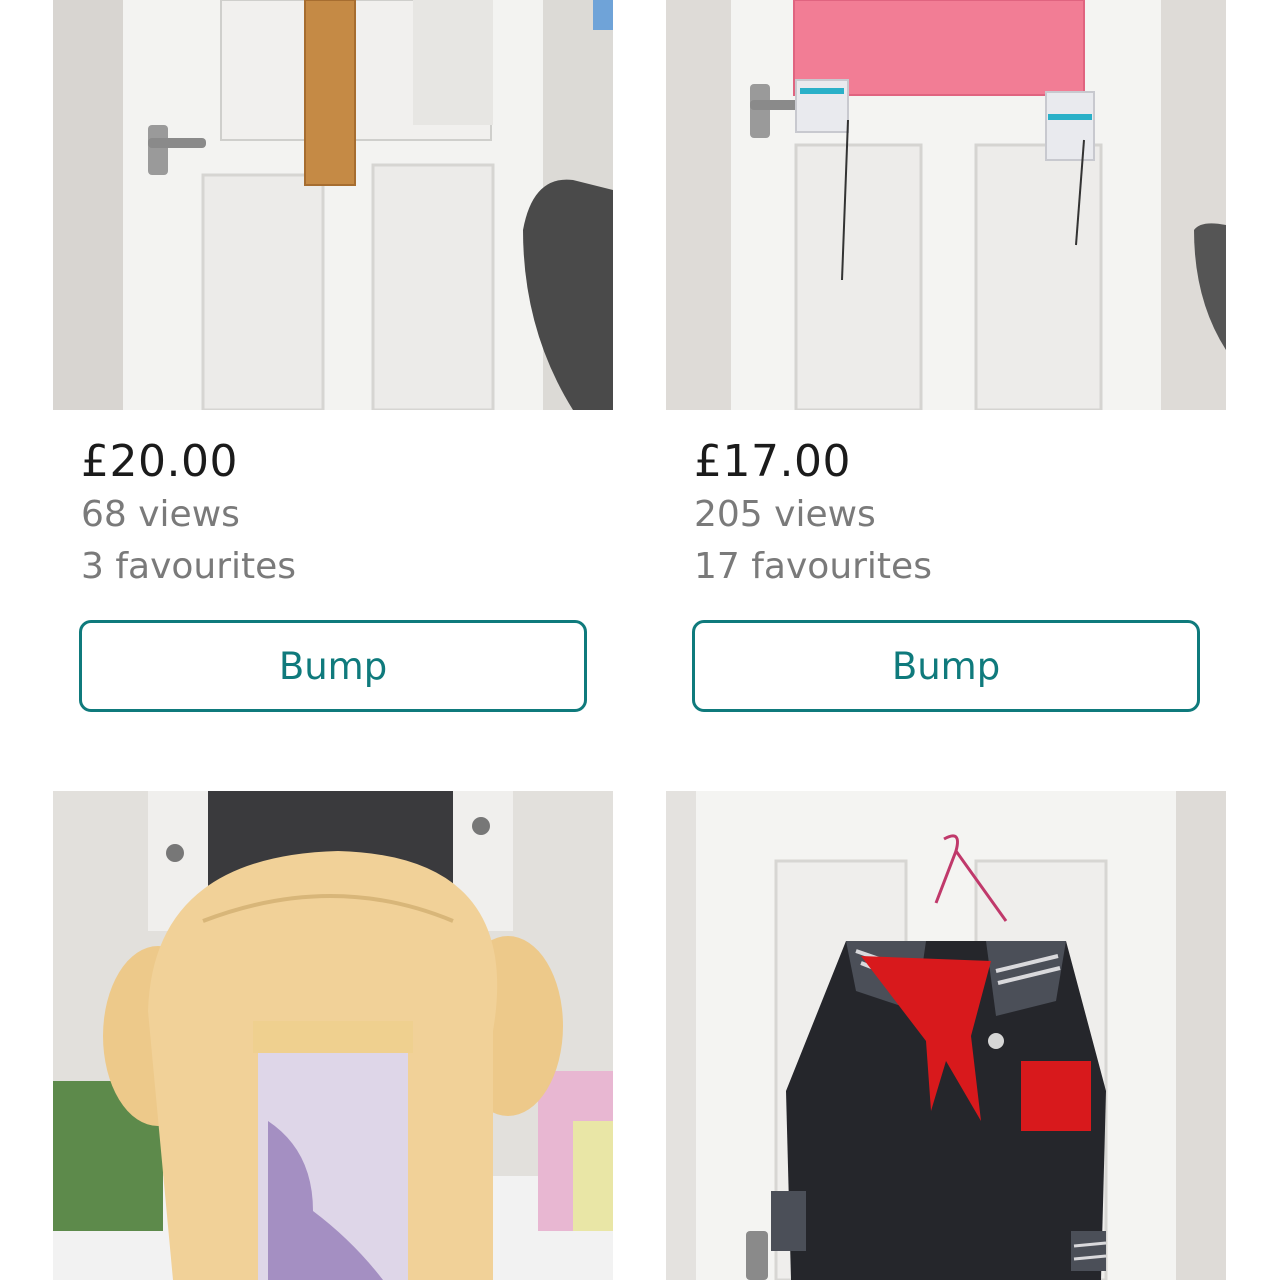 The image size is (1280, 1280). I want to click on listing-views: 205 views, so click(785, 514).